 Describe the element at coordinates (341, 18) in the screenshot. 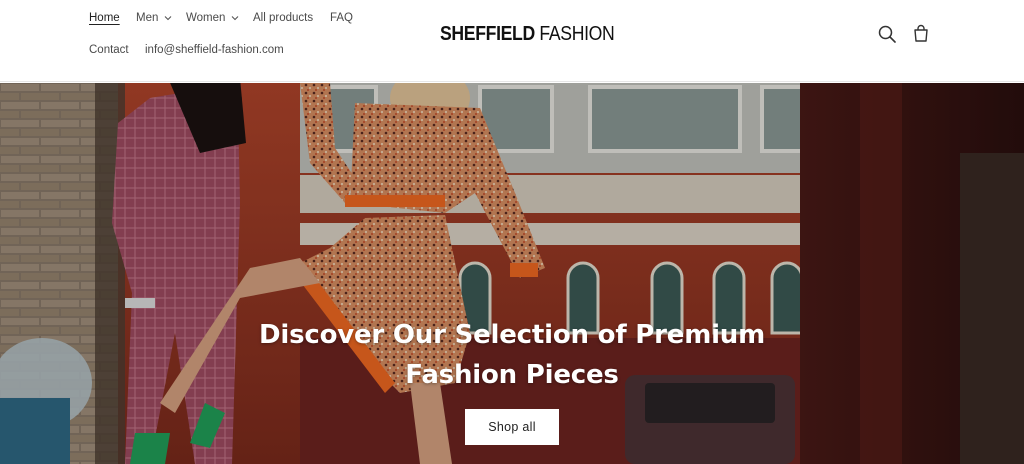

I see `nav-faq: FAQ` at that location.